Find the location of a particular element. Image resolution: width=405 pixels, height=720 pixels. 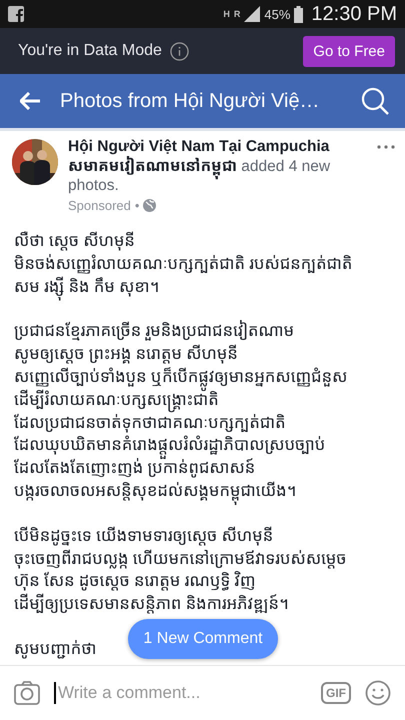

clock: 12:30 PM is located at coordinates (354, 14).